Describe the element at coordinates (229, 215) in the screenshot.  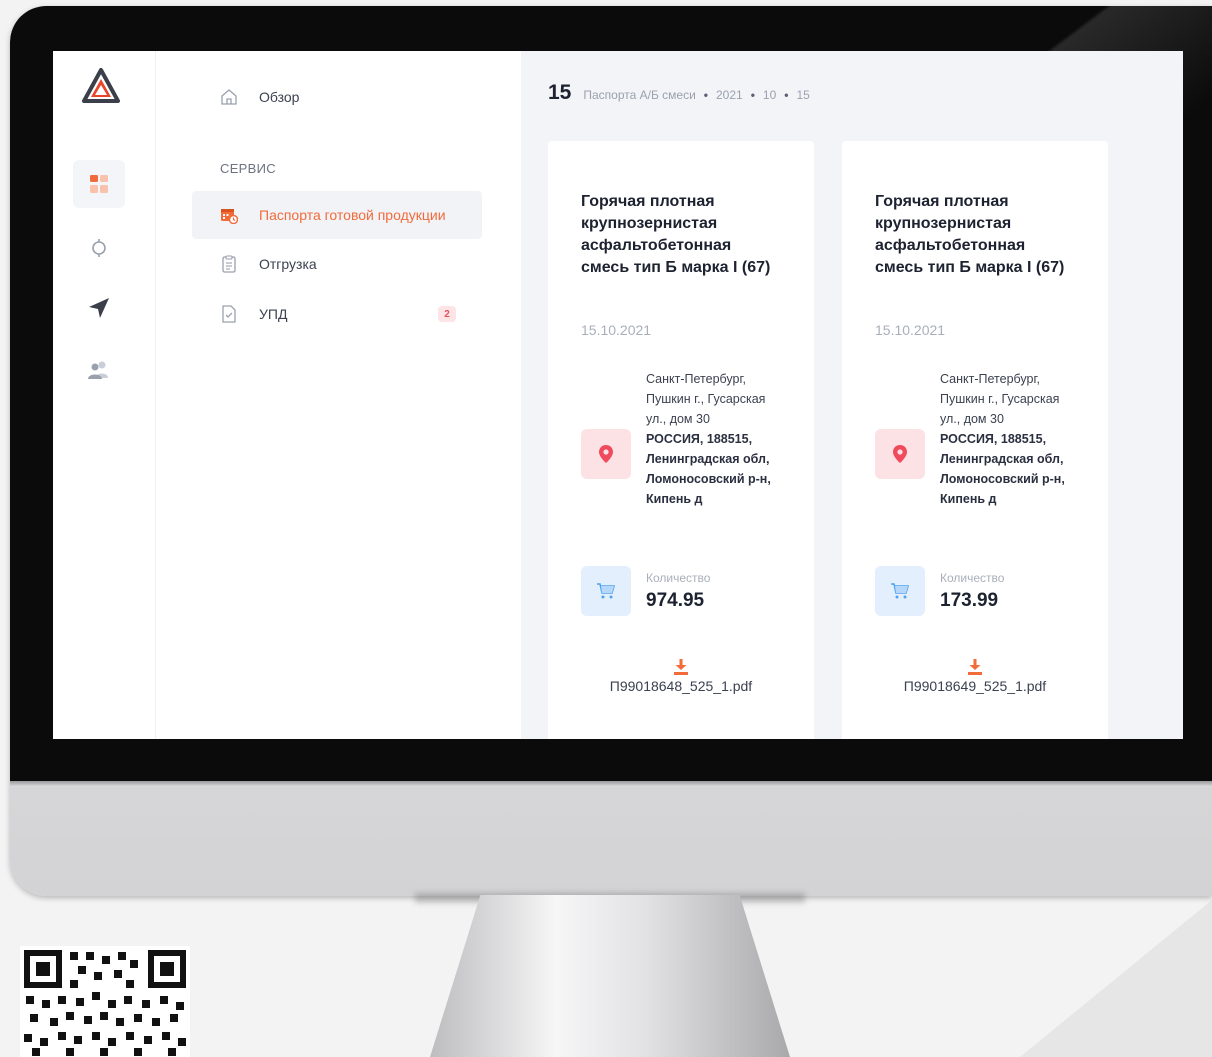
I see `calendar-clock-icon` at that location.